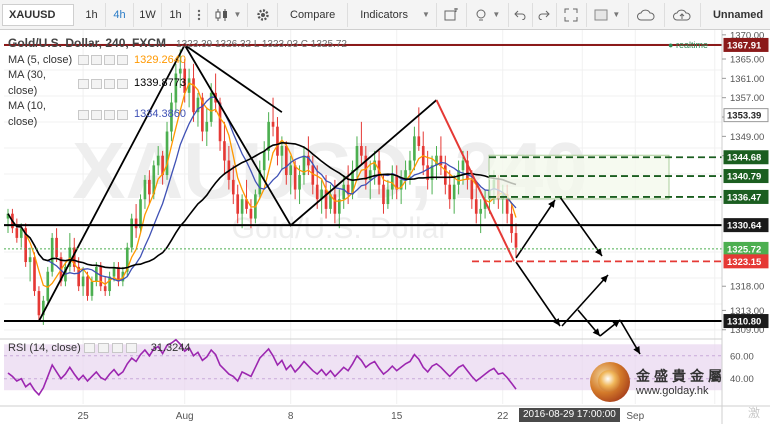 The width and height of the screenshot is (770, 424). I want to click on golday-logo: 金盛貴金屬 www.golday.hk, so click(660, 383).